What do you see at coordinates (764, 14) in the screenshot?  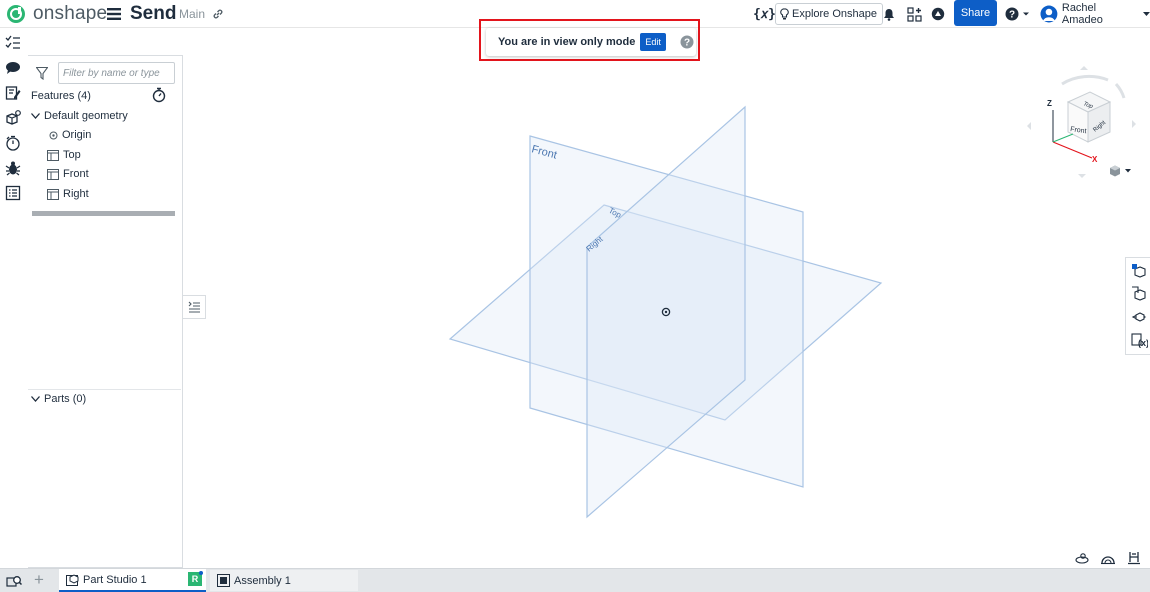 I see `variables-icon: {𝑥}` at bounding box center [764, 14].